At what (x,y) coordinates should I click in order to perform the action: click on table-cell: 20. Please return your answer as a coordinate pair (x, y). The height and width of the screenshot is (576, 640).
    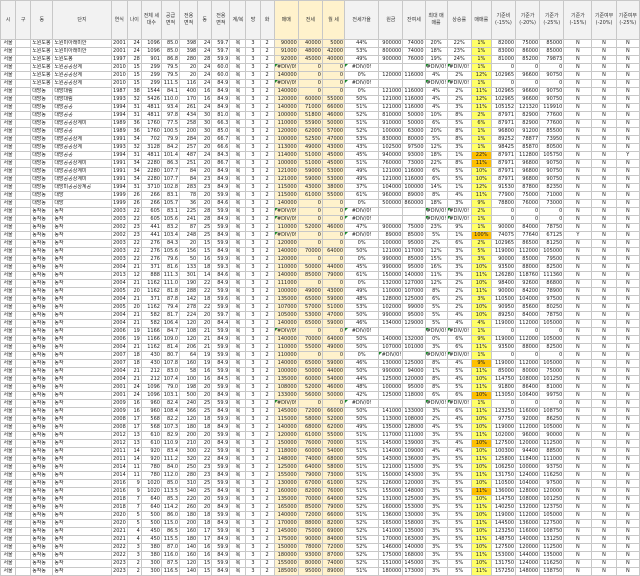
    Looking at the image, I should click on (205, 507).